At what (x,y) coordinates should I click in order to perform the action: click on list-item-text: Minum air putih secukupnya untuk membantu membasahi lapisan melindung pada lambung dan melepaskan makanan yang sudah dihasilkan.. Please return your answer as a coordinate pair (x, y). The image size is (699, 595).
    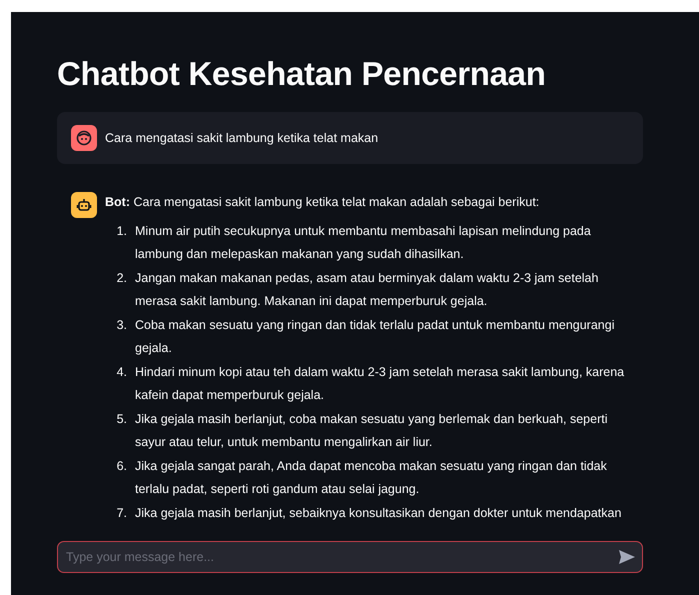
    Looking at the image, I should click on (363, 243).